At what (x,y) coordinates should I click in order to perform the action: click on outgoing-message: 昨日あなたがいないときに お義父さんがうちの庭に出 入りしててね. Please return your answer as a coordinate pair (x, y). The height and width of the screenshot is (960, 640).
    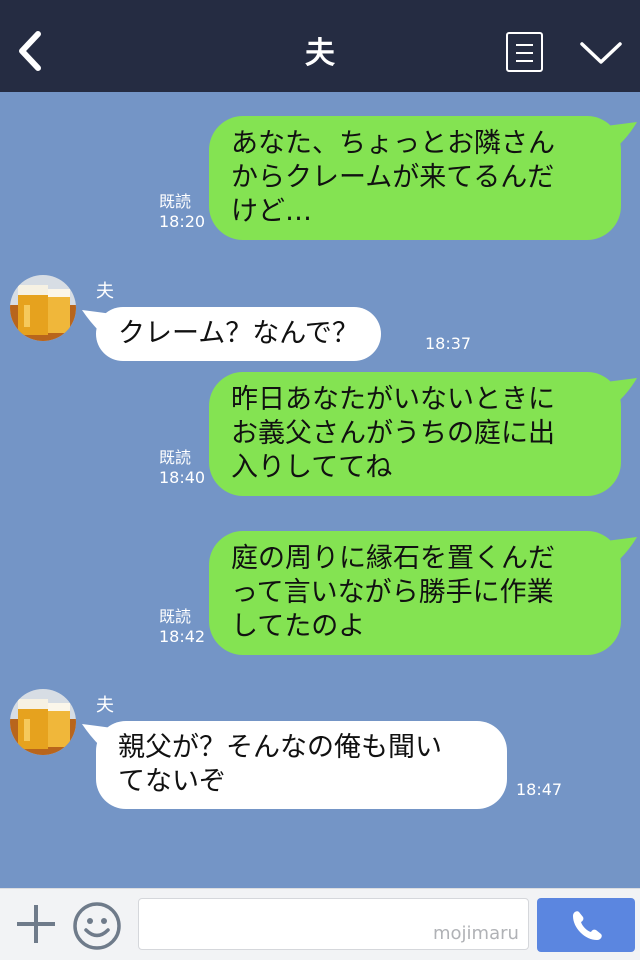
    Looking at the image, I should click on (415, 434).